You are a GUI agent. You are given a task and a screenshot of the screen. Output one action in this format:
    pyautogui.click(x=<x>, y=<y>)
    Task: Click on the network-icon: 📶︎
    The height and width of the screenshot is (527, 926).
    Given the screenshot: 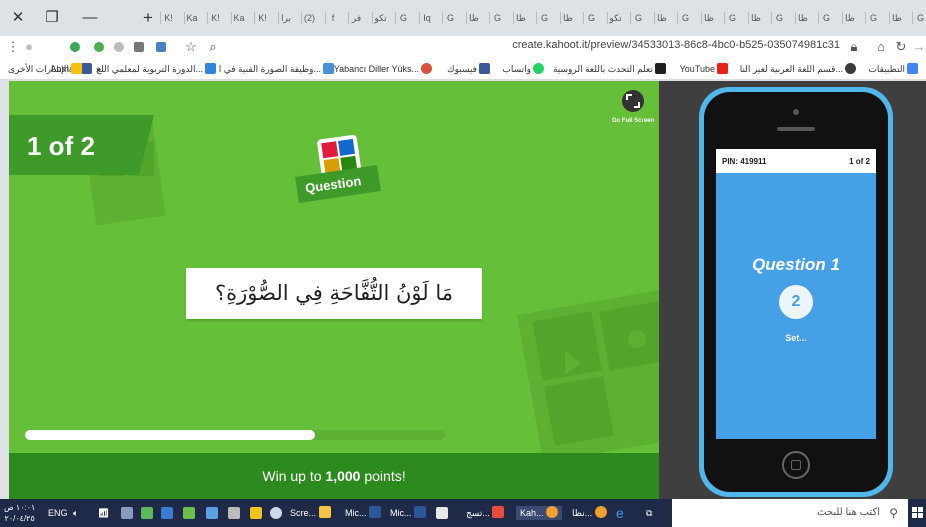 What is the action you would take?
    pyautogui.click(x=103, y=513)
    